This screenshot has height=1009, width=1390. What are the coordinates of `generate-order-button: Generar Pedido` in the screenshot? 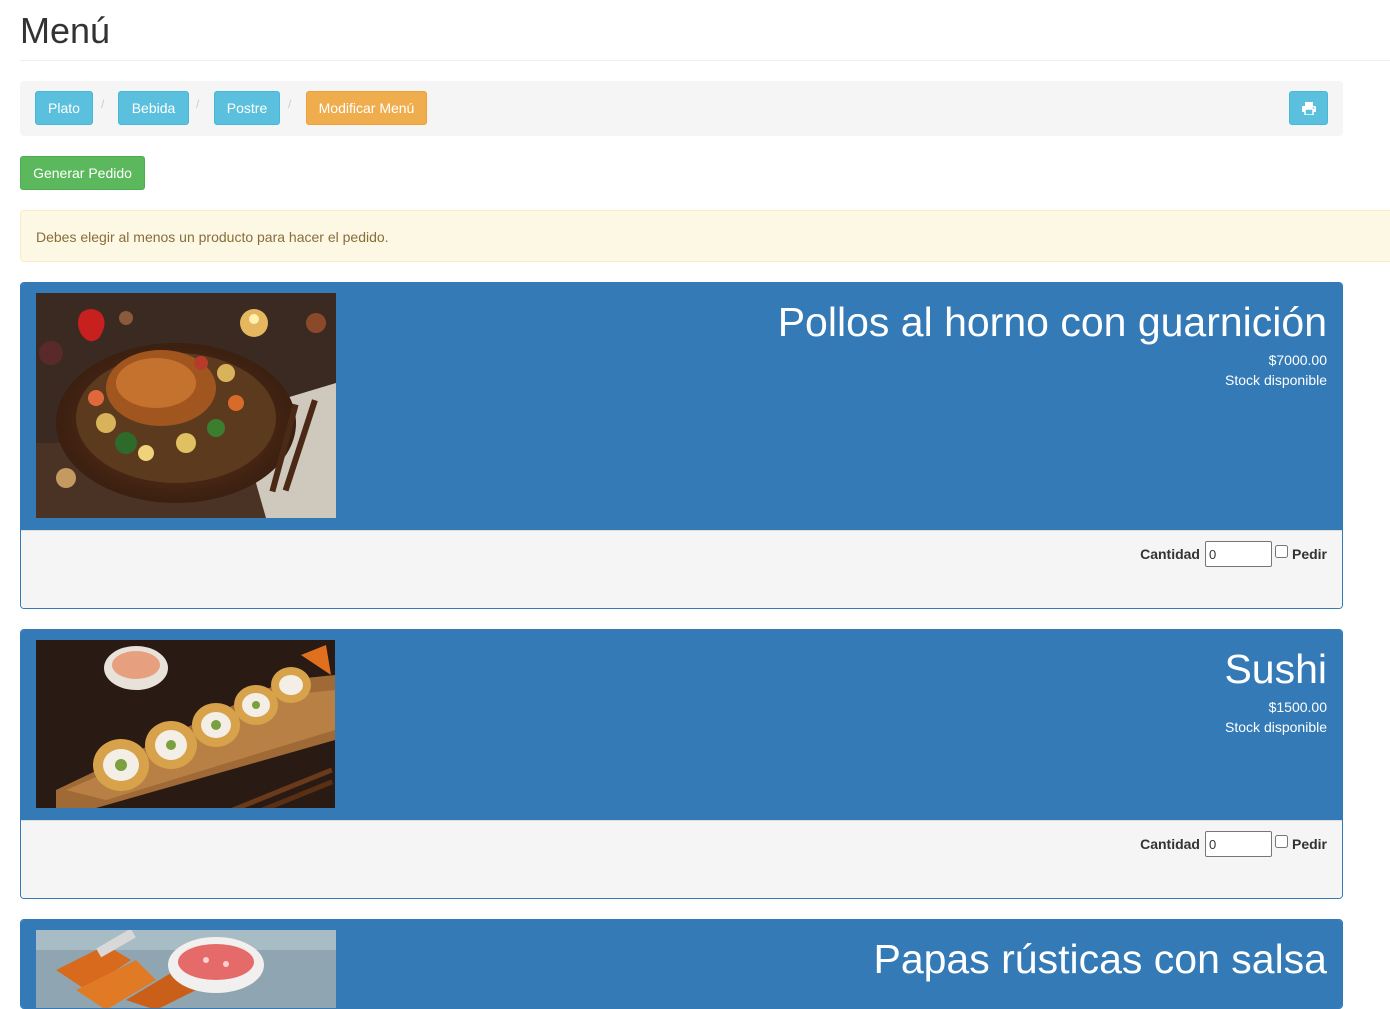 It's located at (82, 173).